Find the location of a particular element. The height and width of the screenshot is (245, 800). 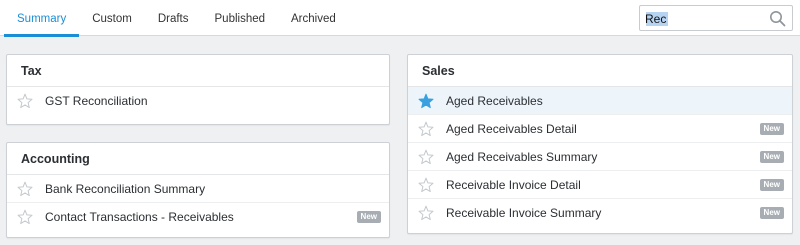

report-row: Contact Transactions - Receivables New is located at coordinates (198, 217).